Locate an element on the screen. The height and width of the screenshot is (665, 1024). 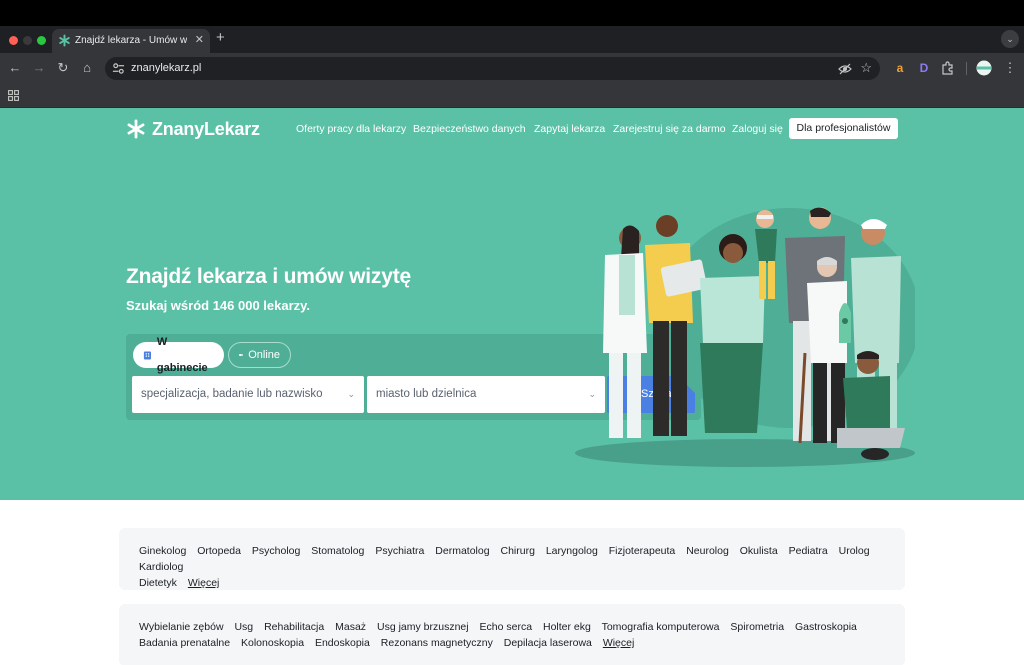
specialty-link: Kardiolog is located at coordinates (161, 567).